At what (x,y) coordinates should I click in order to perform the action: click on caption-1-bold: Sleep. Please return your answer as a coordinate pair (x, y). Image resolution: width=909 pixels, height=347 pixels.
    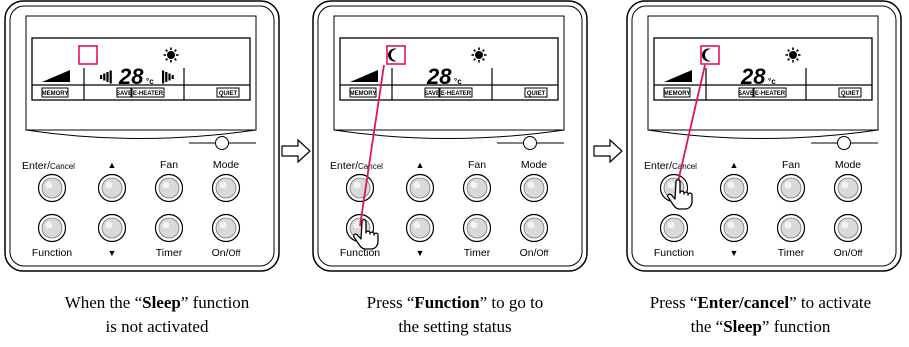
    Looking at the image, I should click on (161, 302).